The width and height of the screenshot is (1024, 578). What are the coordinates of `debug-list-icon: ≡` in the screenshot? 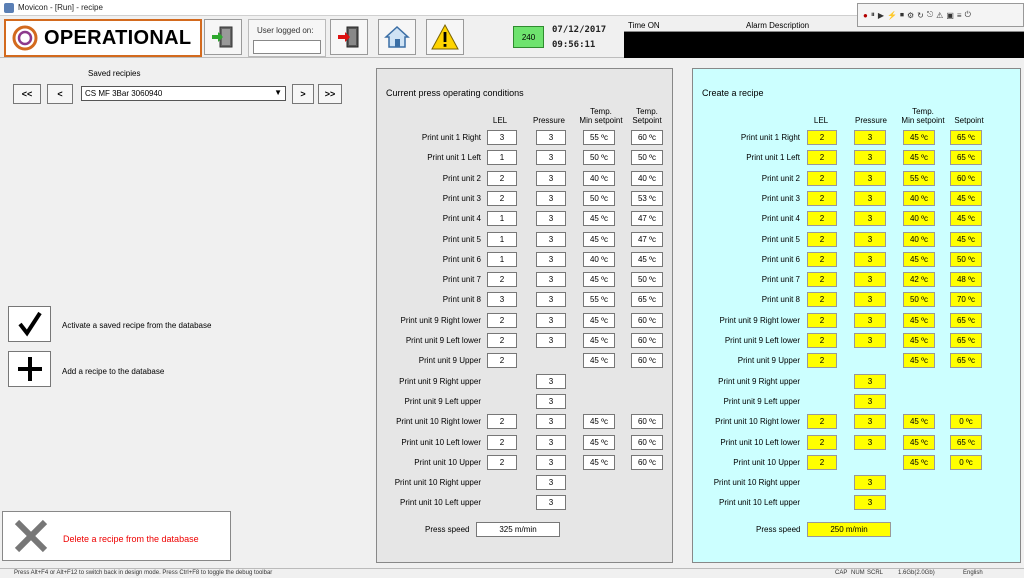 It's located at (959, 15).